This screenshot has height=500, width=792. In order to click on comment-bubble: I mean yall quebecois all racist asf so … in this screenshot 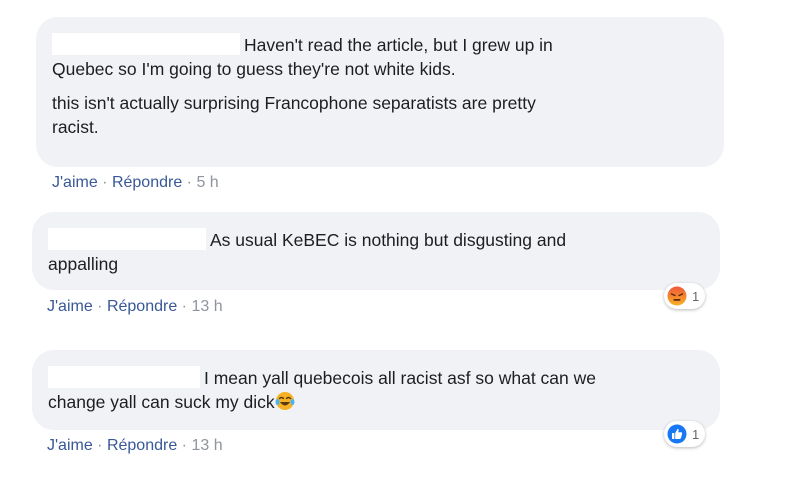, I will do `click(376, 390)`.